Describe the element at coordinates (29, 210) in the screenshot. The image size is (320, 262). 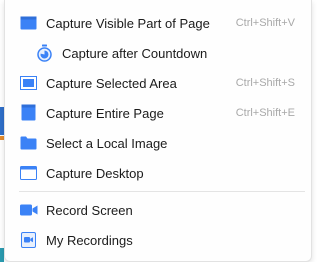
I see `video-camera-icon` at that location.